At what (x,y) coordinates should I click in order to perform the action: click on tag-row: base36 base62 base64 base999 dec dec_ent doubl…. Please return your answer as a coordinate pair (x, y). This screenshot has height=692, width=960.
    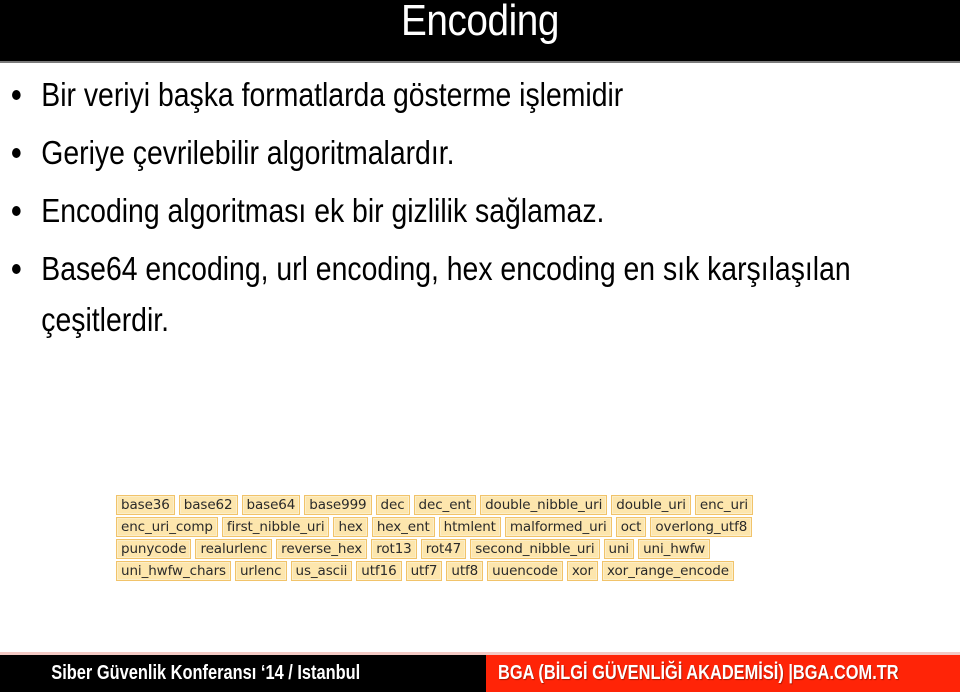
    Looking at the image, I should click on (486, 505).